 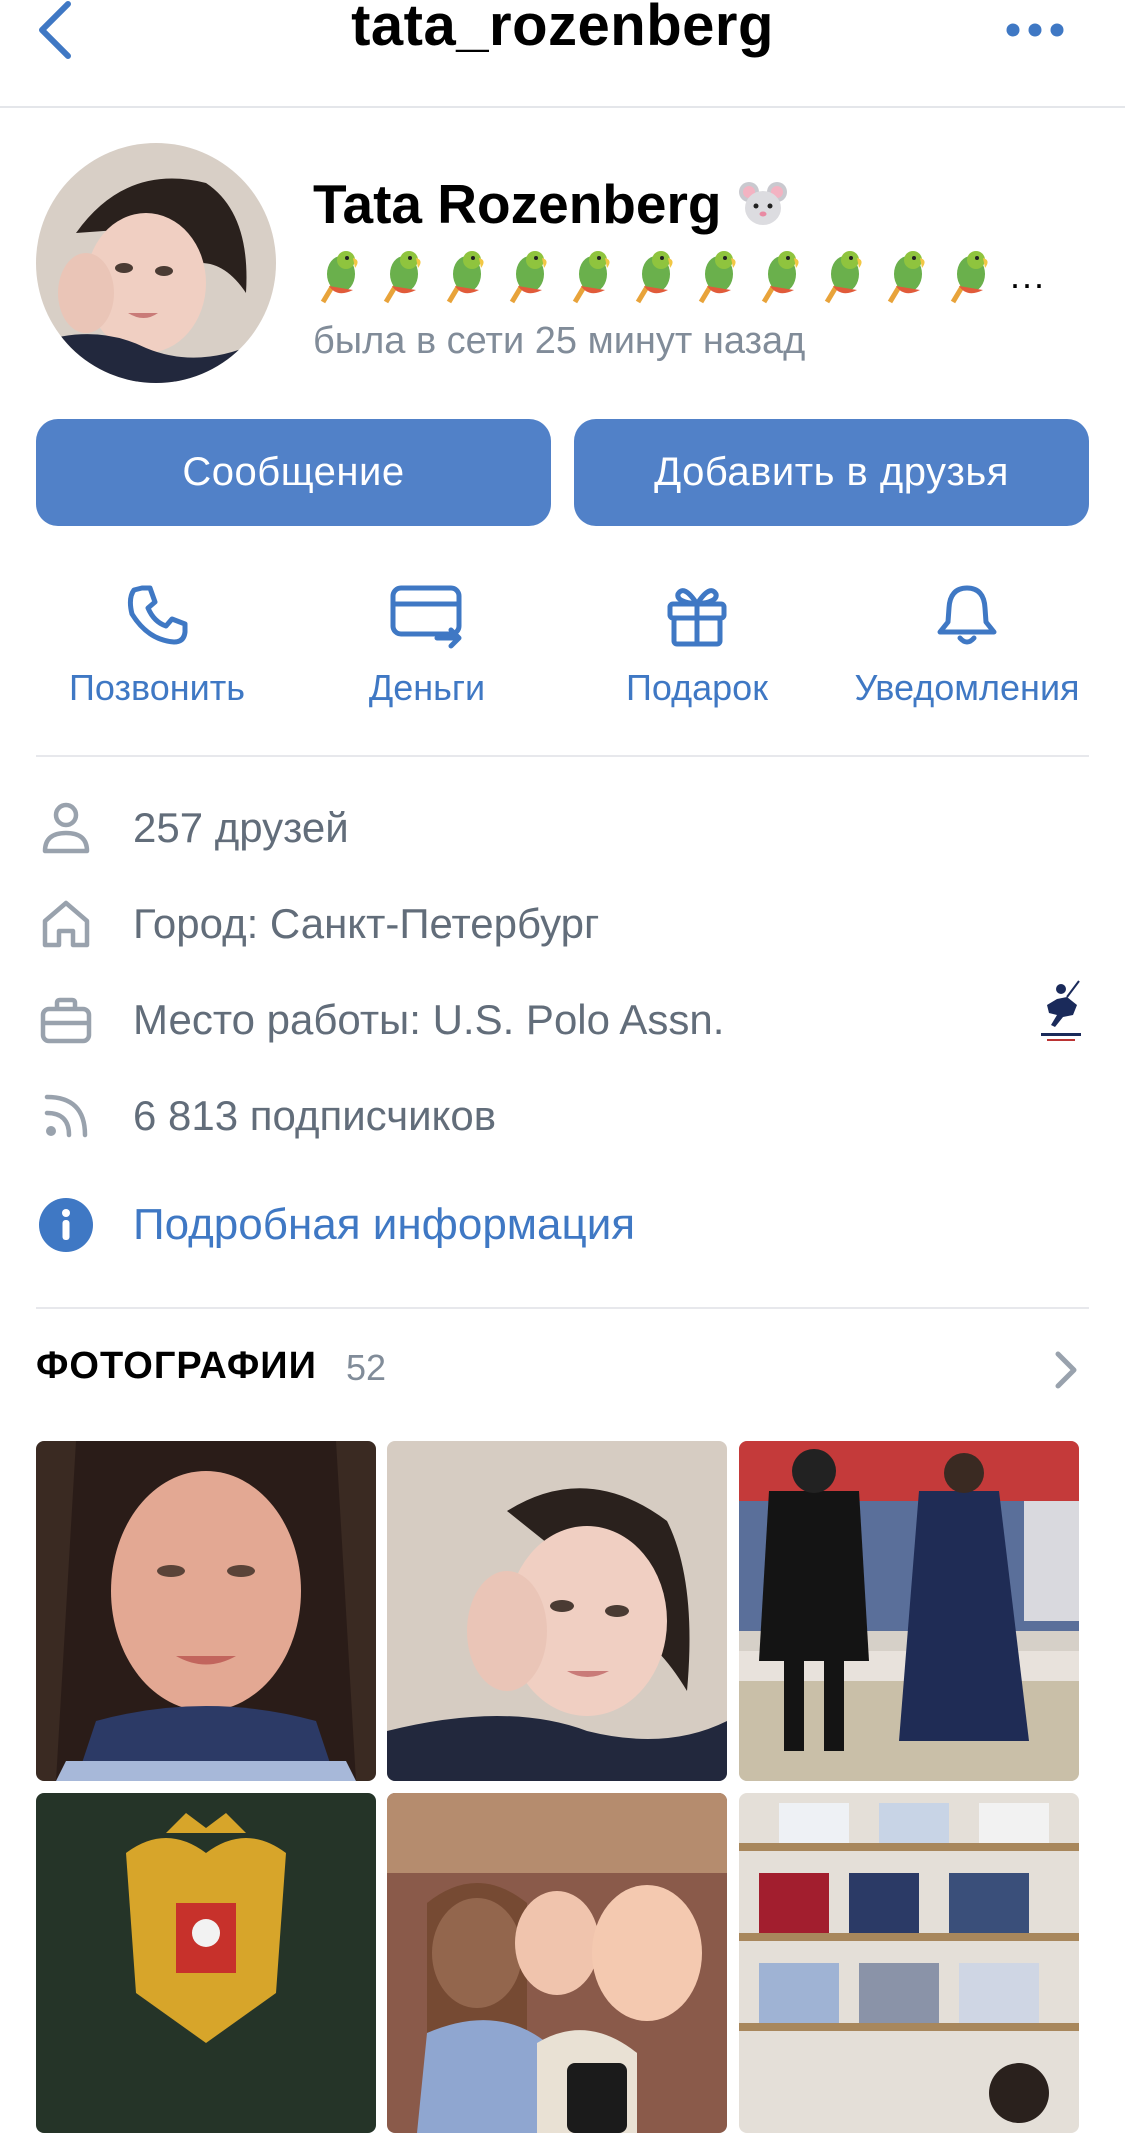 I want to click on work-row: Место работы: U.S. Polo Assn., so click(x=562, y=1017).